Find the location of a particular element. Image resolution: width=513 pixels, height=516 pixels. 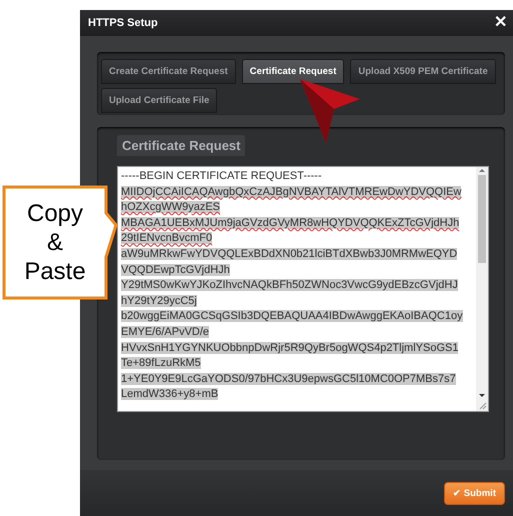

tab: Create Certificate Request is located at coordinates (168, 71).